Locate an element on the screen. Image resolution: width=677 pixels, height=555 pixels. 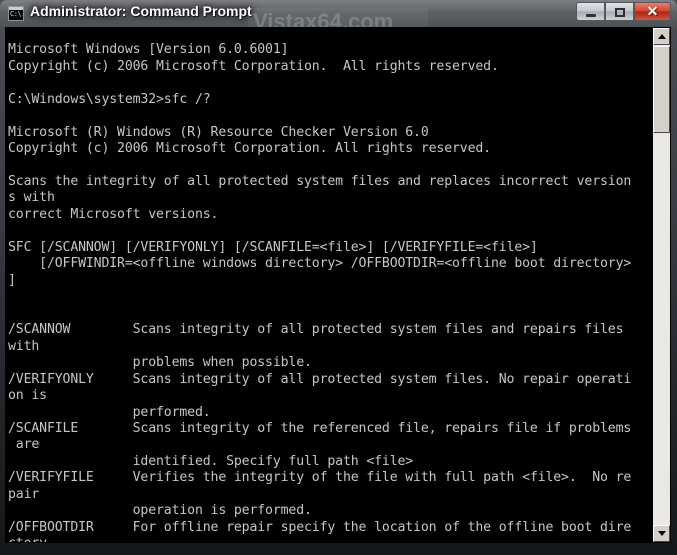
maximize-button is located at coordinates (619, 11).